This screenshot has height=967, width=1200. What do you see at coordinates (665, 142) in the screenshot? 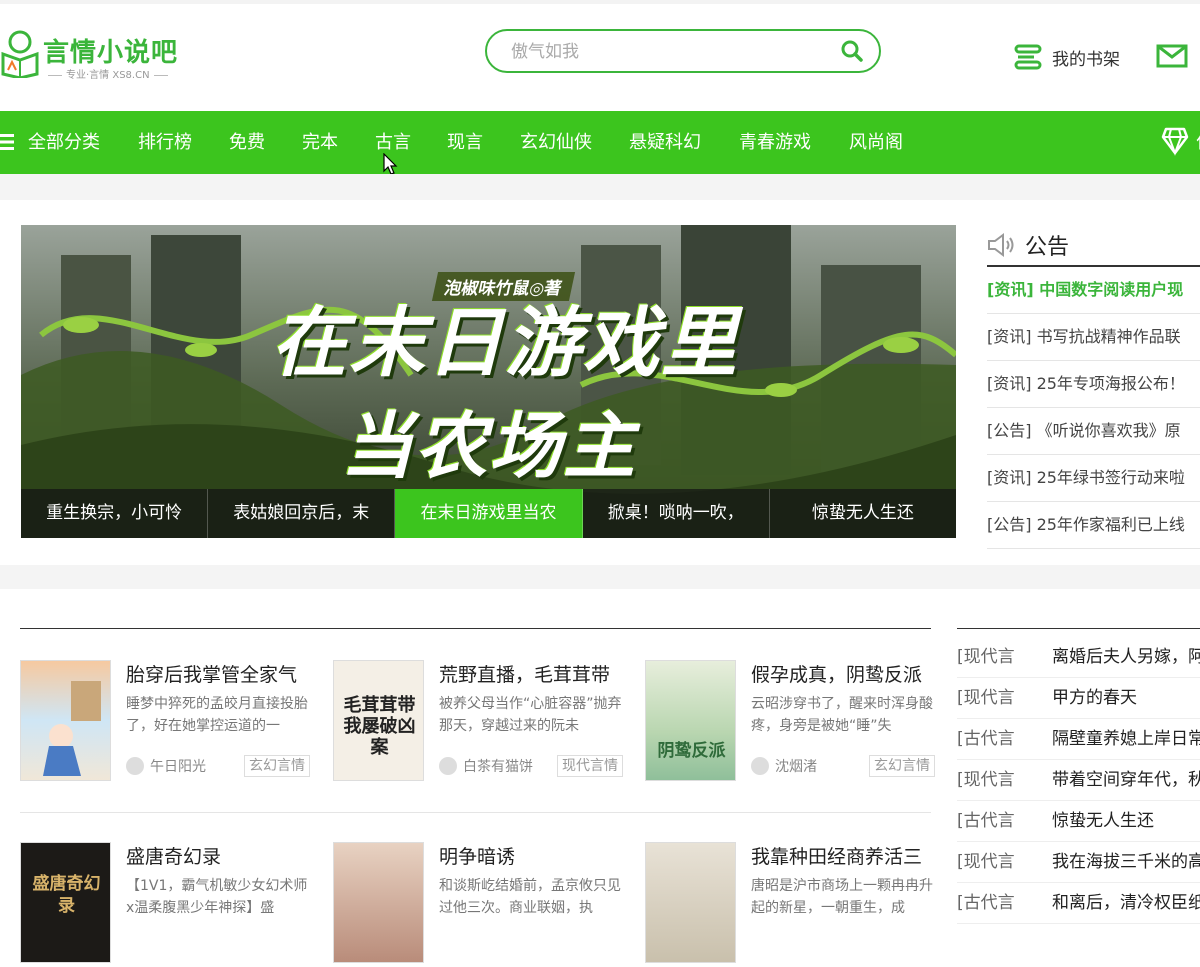
I see `nav-suspense-scifi: 悬疑科幻` at bounding box center [665, 142].